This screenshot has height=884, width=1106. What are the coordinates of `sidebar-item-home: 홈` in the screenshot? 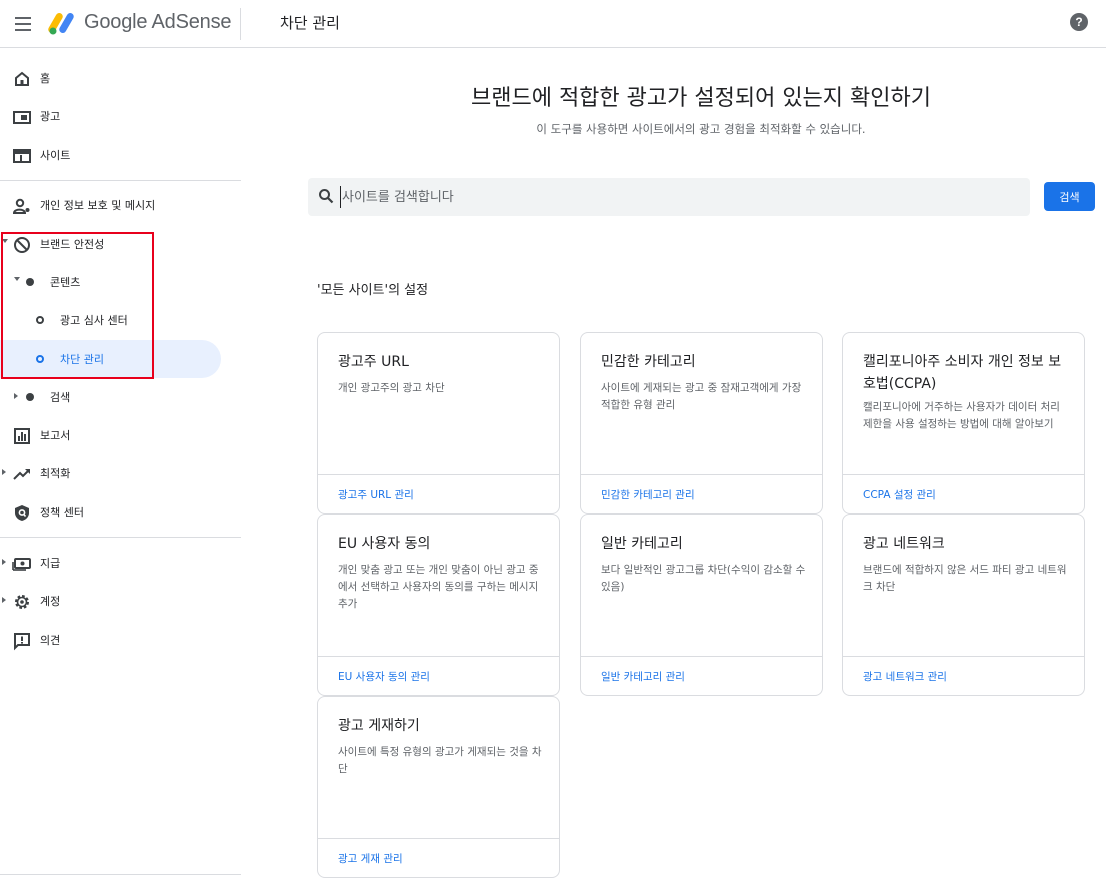 It's located at (120, 78).